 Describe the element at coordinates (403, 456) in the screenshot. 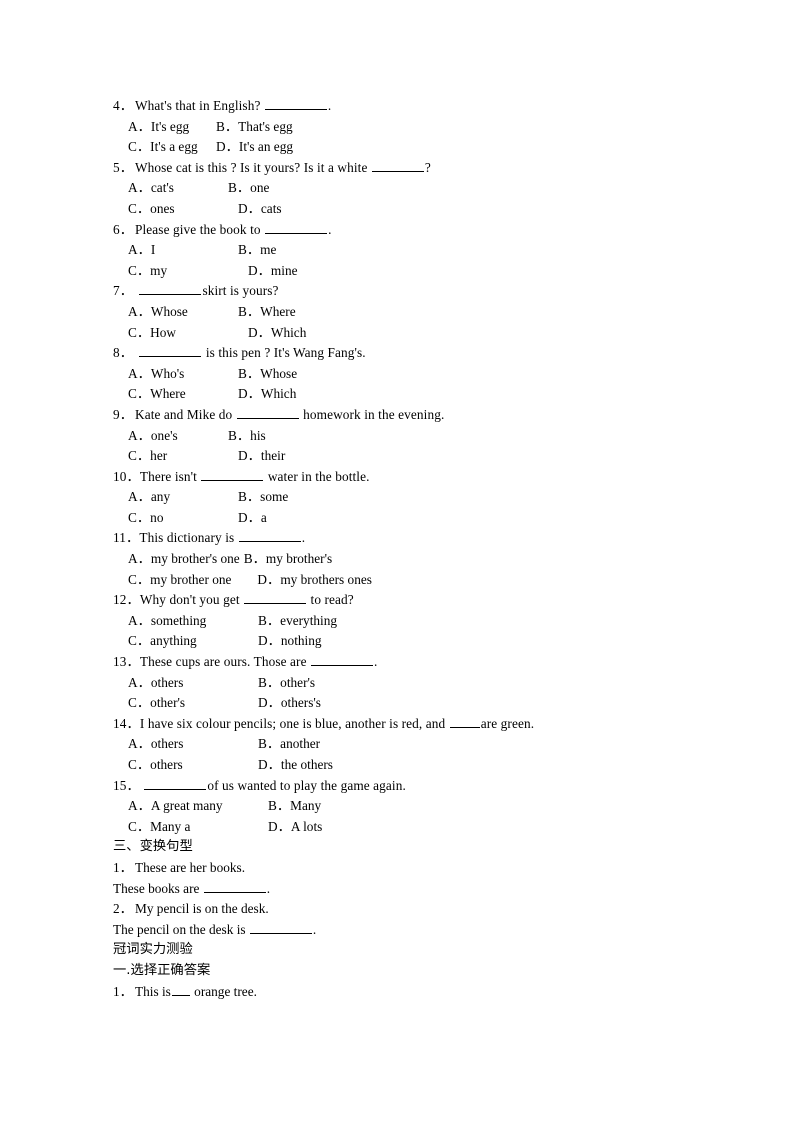

I see `options-row: C．her D．their` at that location.